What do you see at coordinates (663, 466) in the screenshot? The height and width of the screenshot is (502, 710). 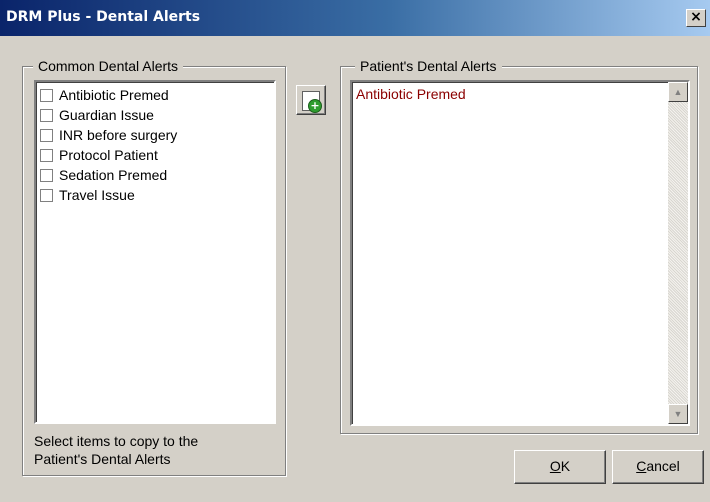 I see `cancel-label: ancel` at bounding box center [663, 466].